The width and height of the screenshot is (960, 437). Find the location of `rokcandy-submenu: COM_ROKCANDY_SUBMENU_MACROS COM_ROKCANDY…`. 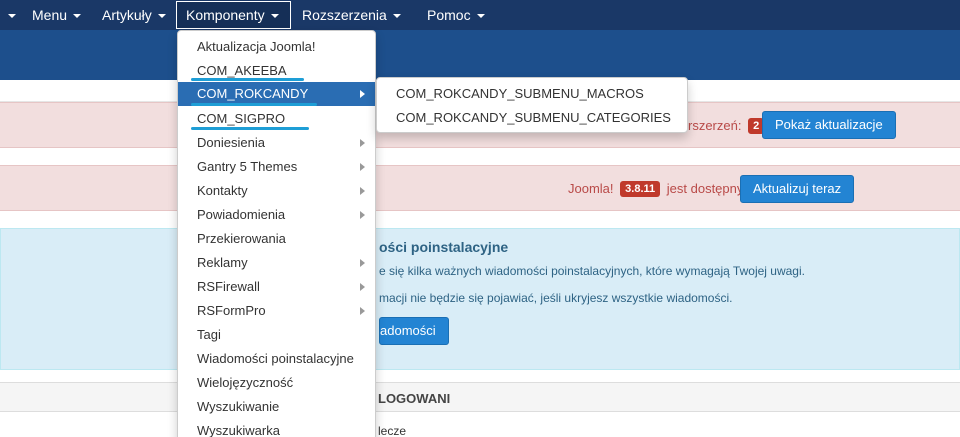

rokcandy-submenu: COM_ROKCANDY_SUBMENU_MACROS COM_ROKCANDY… is located at coordinates (532, 105).